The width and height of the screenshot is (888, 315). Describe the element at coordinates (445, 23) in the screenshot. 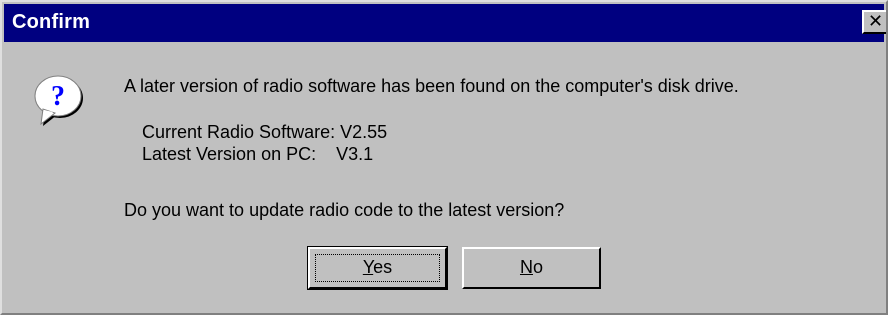

I see `title-bar: Confirm ✕` at that location.